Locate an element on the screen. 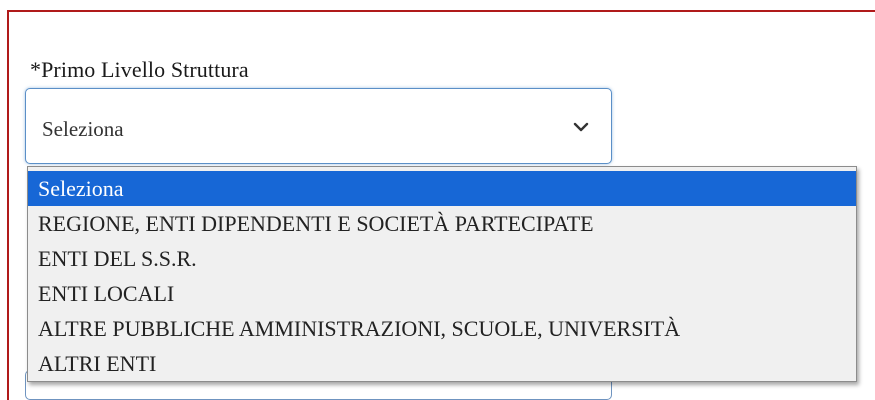  chevron-down-icon is located at coordinates (581, 127).